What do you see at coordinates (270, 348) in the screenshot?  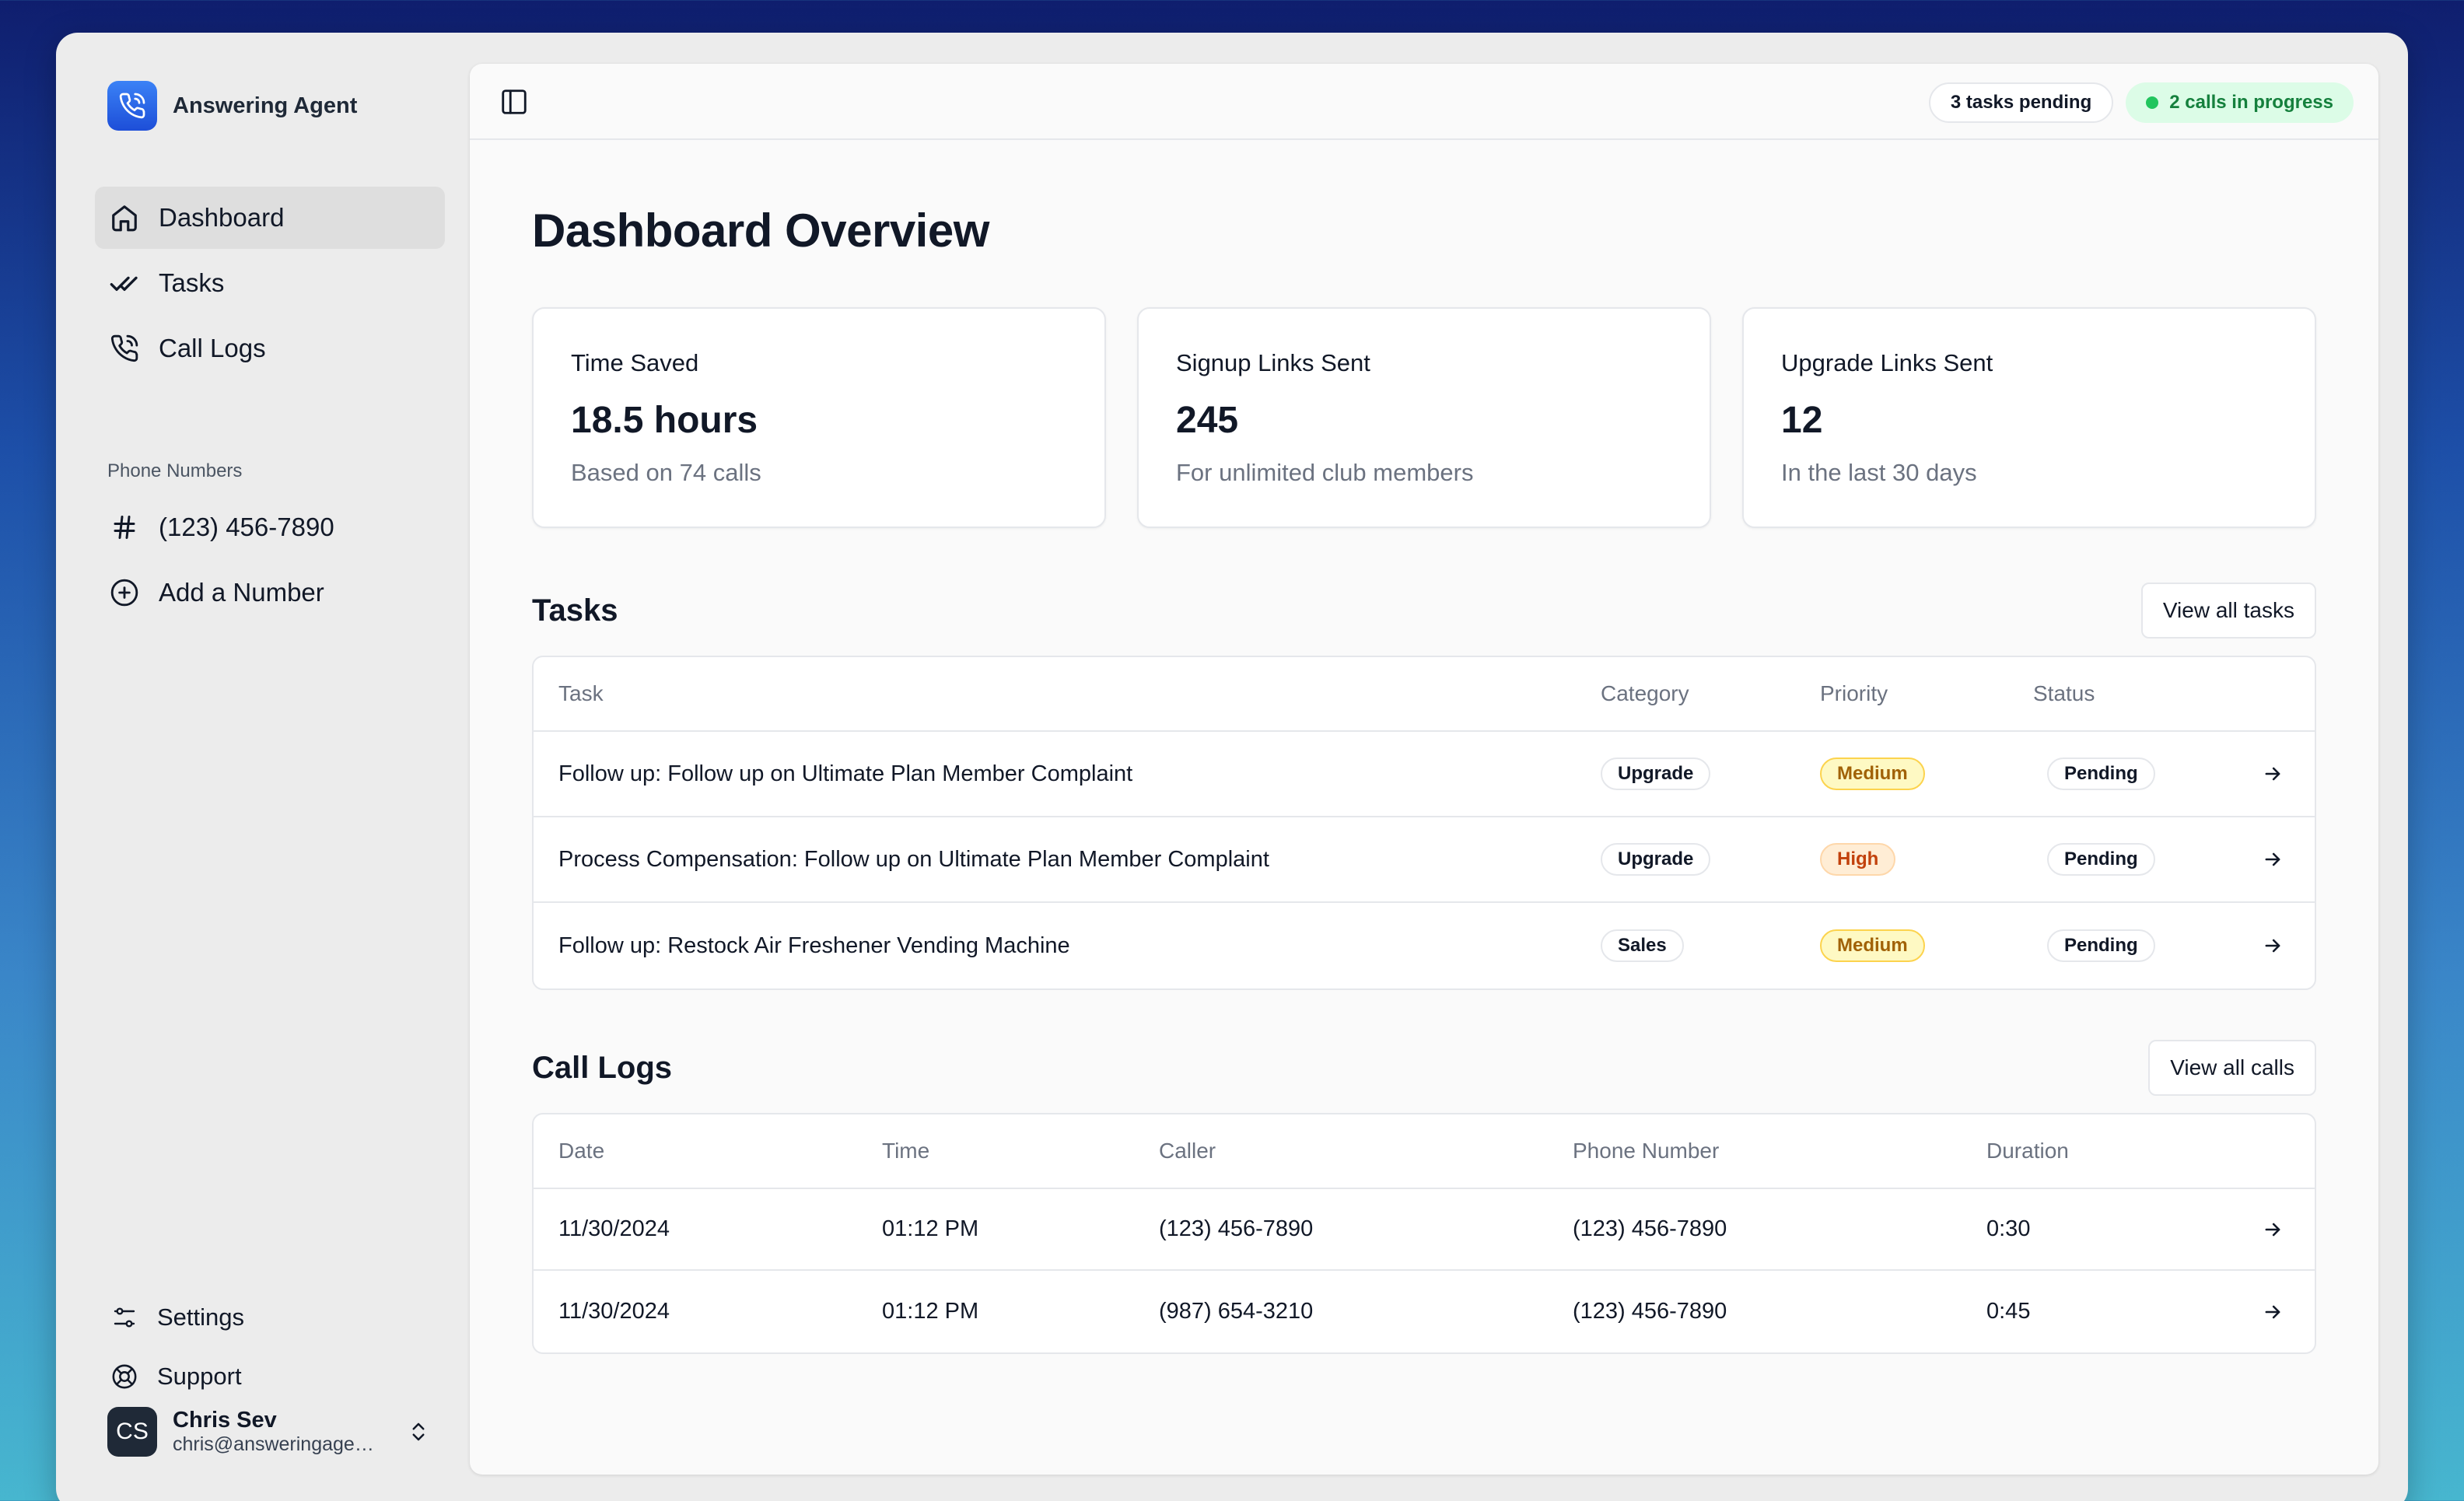 I see `nav-item-call-logs: Call Logs` at bounding box center [270, 348].